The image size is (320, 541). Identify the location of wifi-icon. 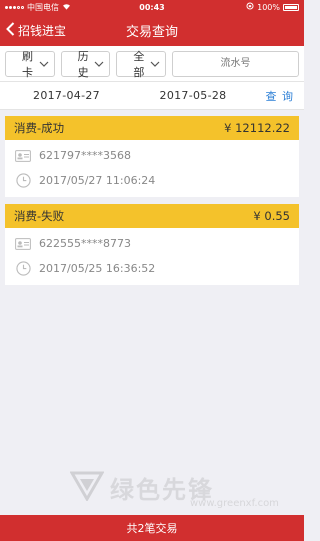
(66, 7).